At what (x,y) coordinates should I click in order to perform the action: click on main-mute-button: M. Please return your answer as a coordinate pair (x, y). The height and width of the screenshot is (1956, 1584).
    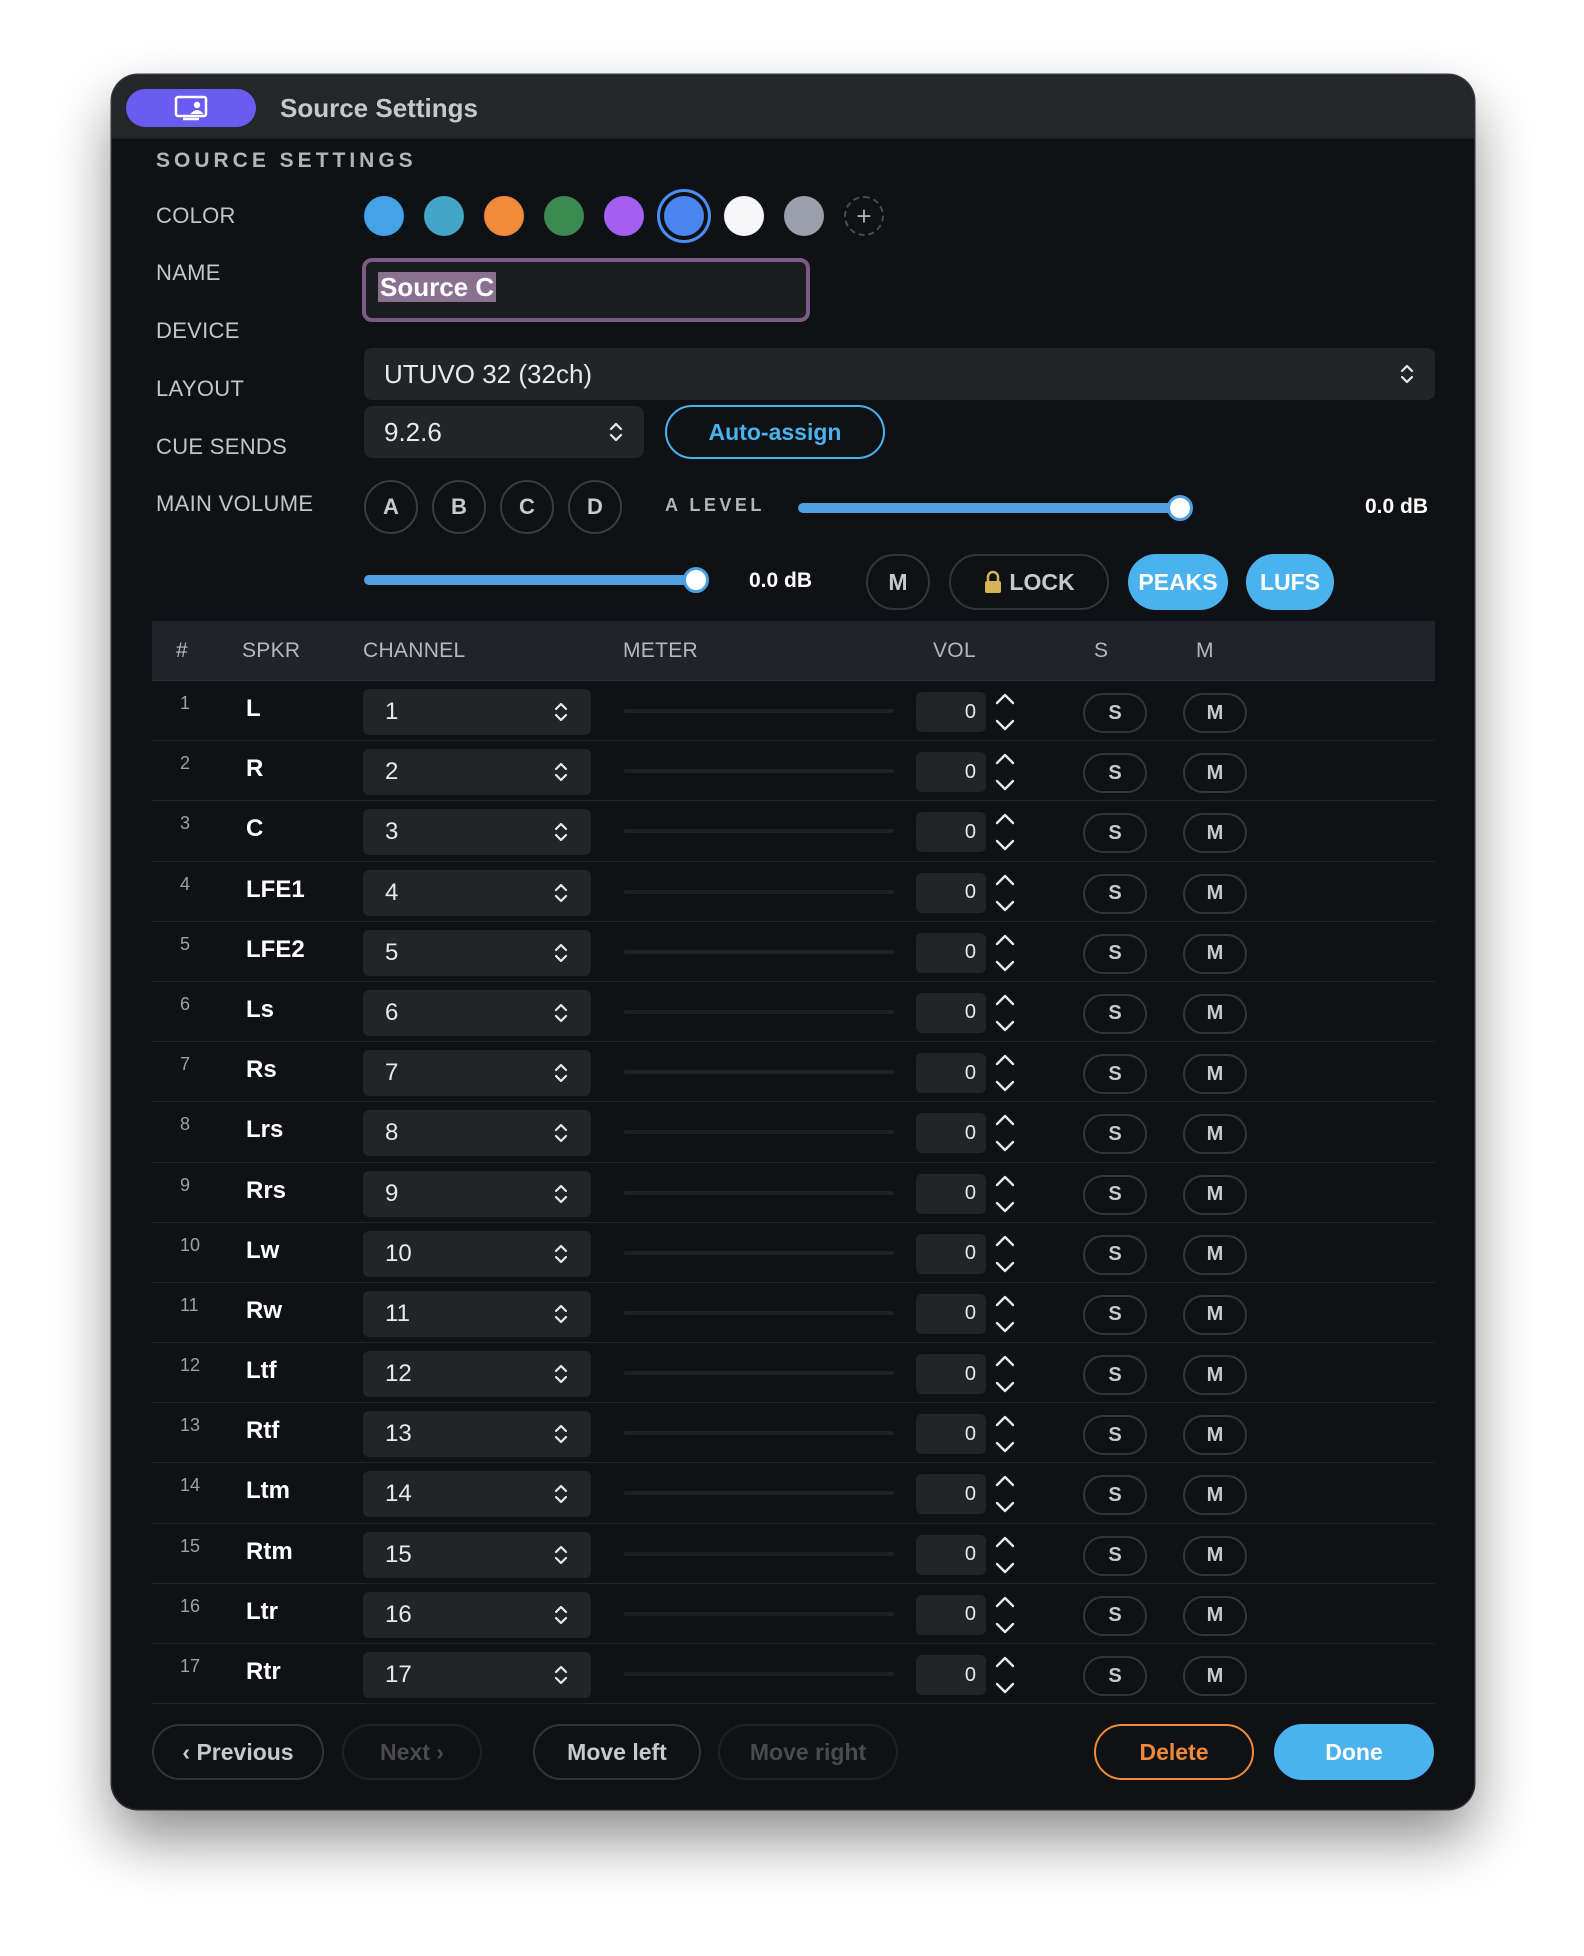
    Looking at the image, I should click on (898, 582).